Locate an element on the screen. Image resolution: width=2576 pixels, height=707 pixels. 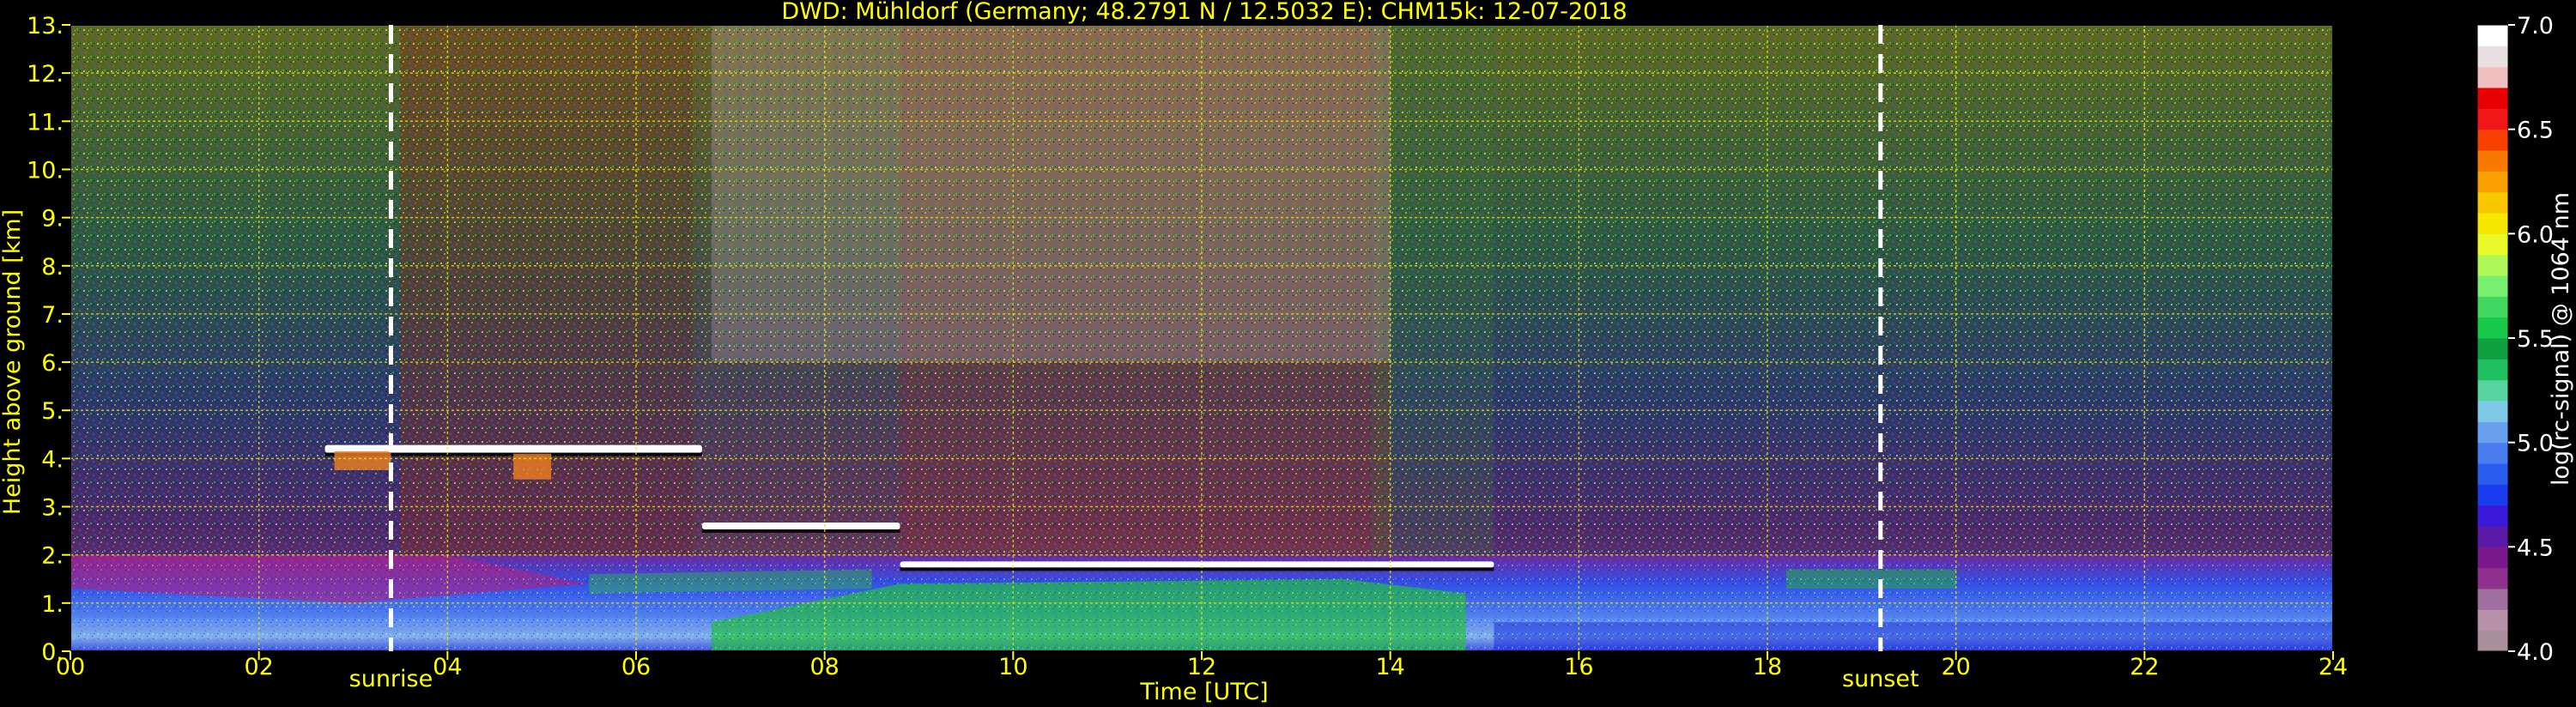
x-tick-label: 12 is located at coordinates (1201, 667).